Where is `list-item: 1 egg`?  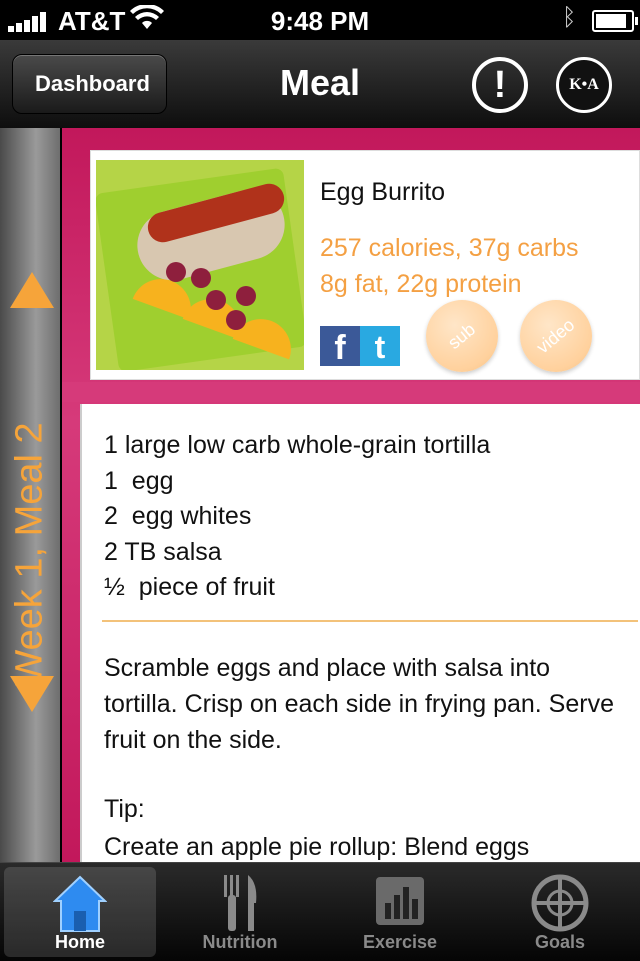 list-item: 1 egg is located at coordinates (139, 480).